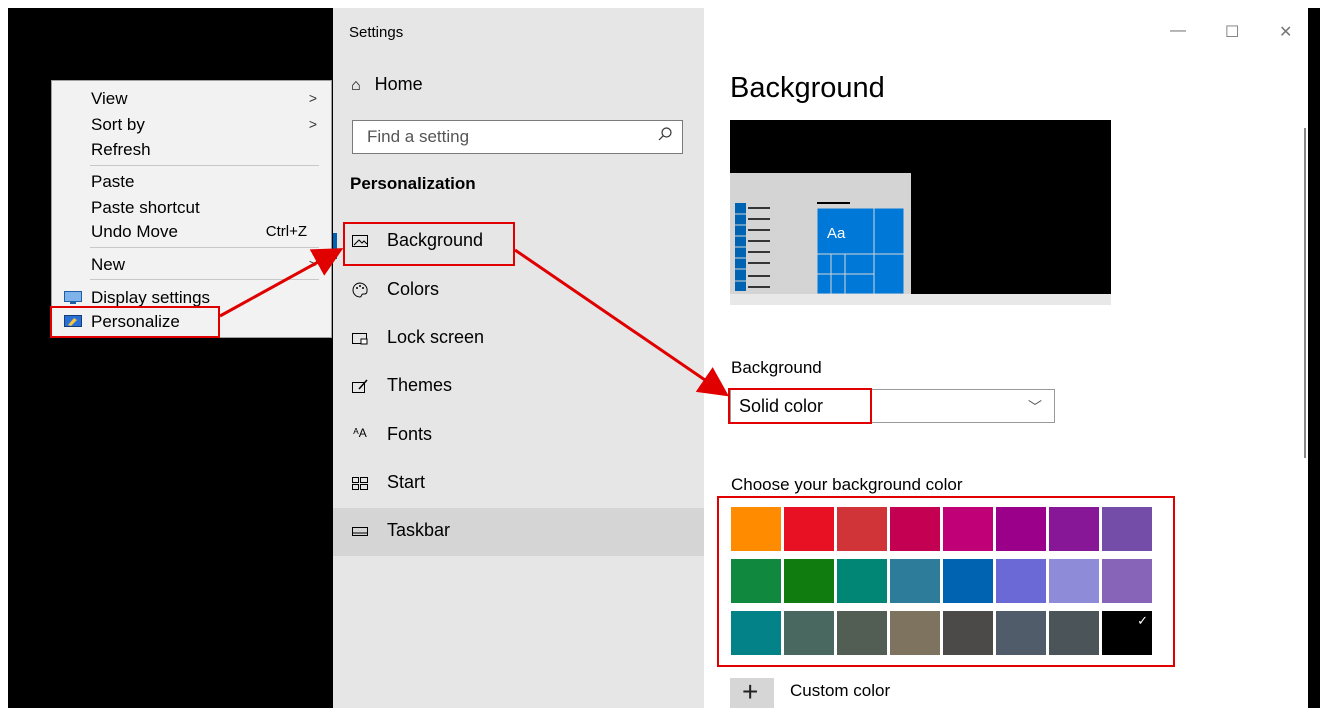 This screenshot has height=710, width=1330. Describe the element at coordinates (621, 322) in the screenshot. I see `arrow-to-solid-color` at that location.